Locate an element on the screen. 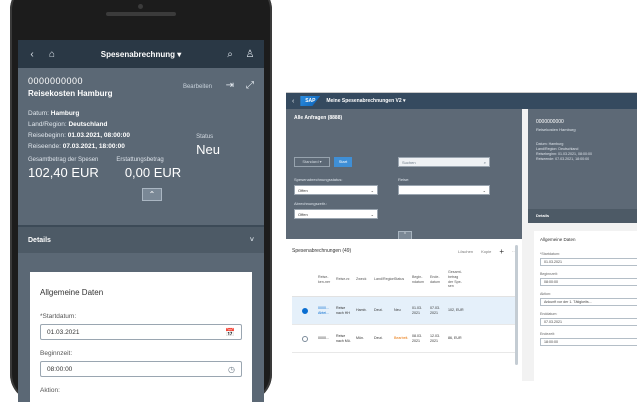 Image resolution: width=637 pixels, height=402 pixels. share-icon: ⇥ is located at coordinates (230, 85).